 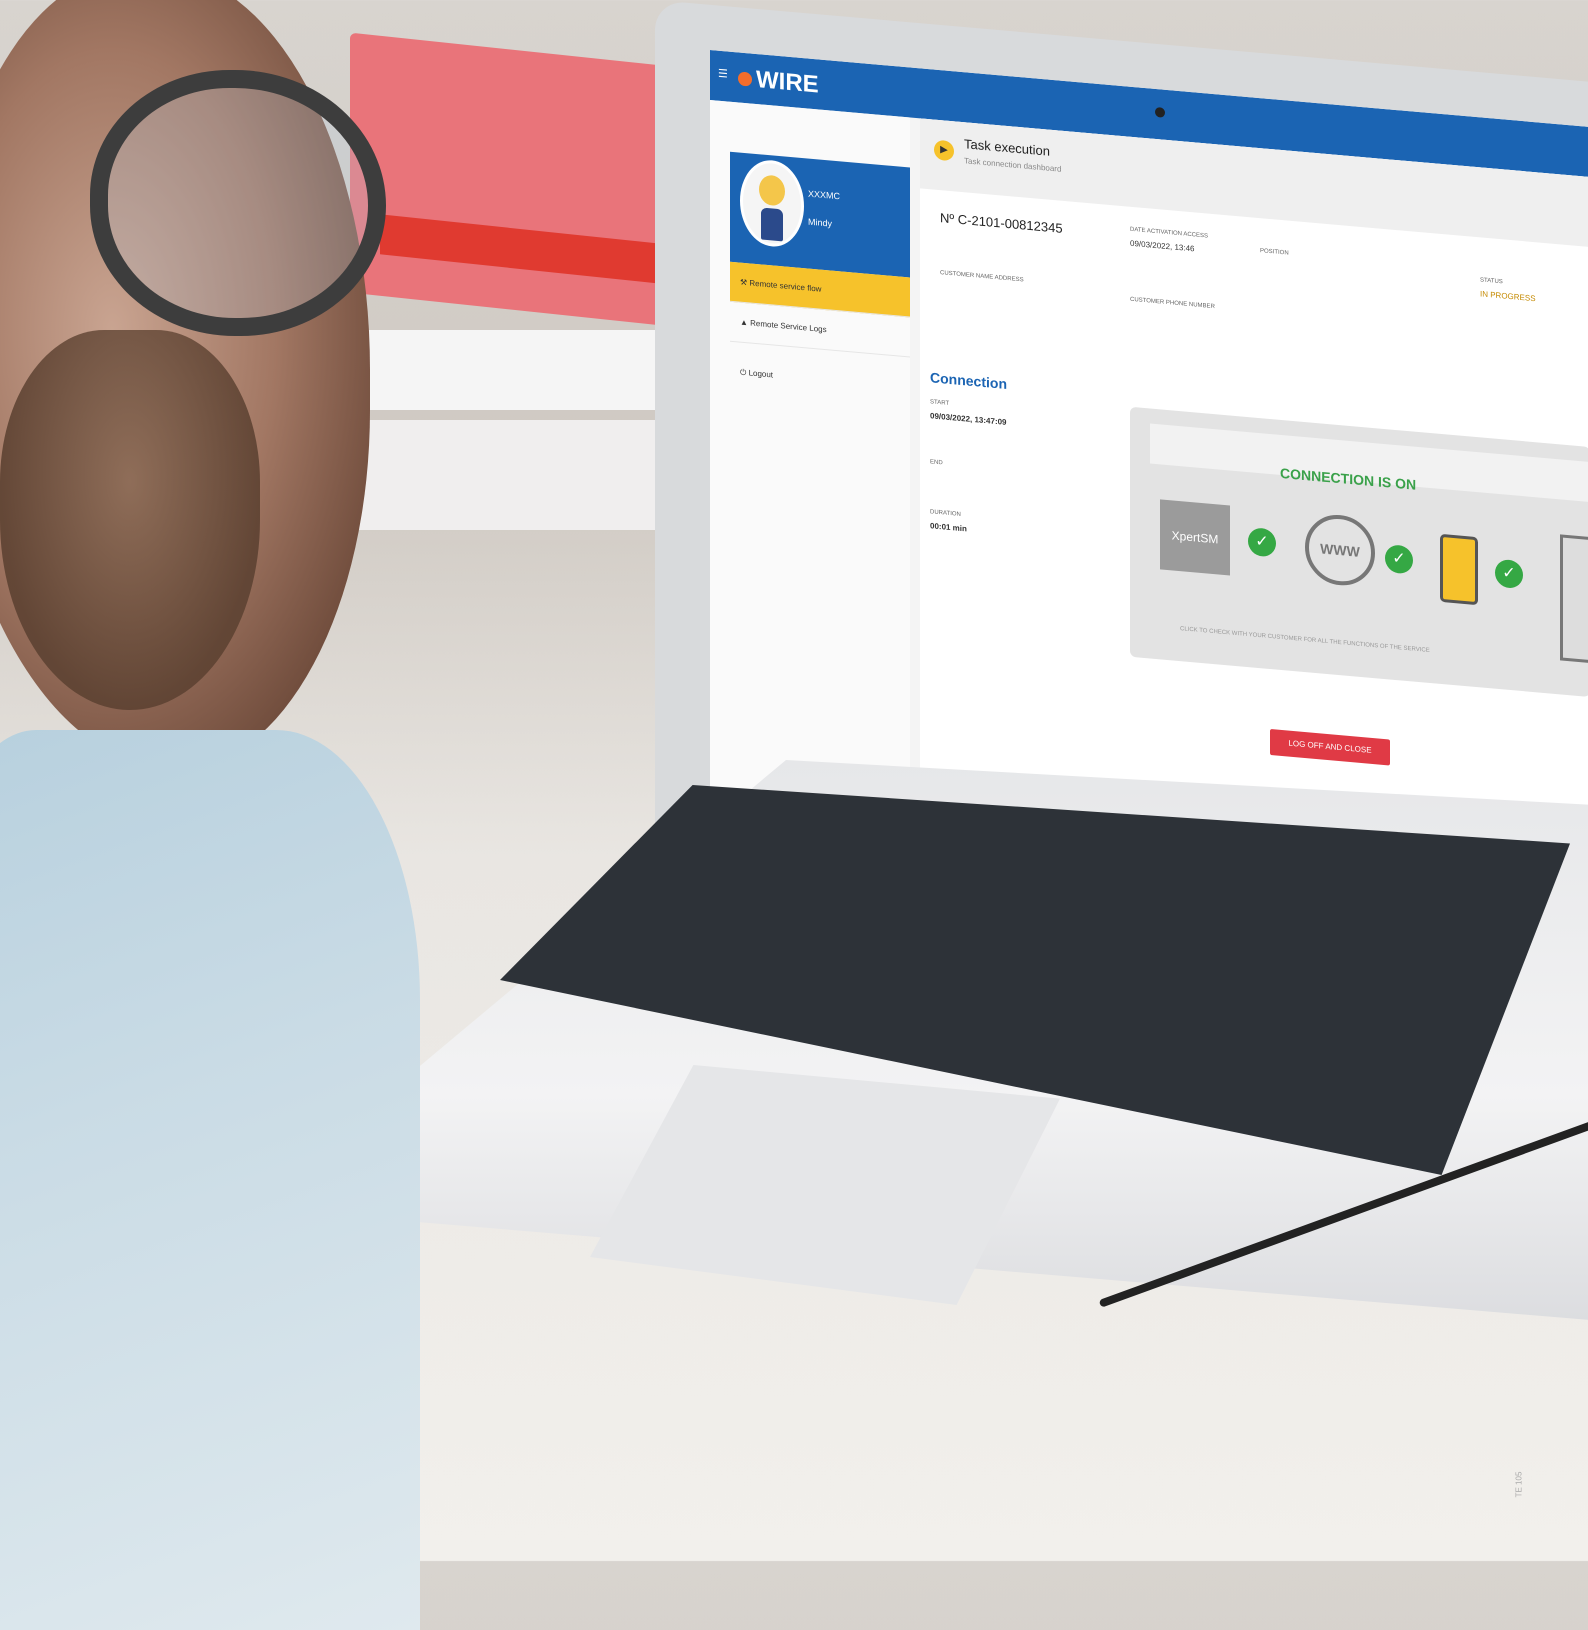 I want to click on avatar, so click(x=772, y=203).